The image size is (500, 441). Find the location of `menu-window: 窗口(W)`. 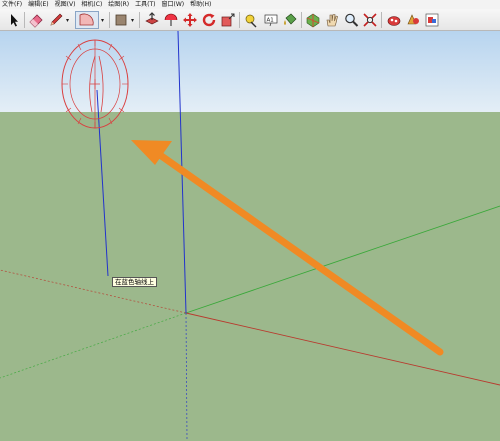

menu-window: 窗口(W) is located at coordinates (173, 4).